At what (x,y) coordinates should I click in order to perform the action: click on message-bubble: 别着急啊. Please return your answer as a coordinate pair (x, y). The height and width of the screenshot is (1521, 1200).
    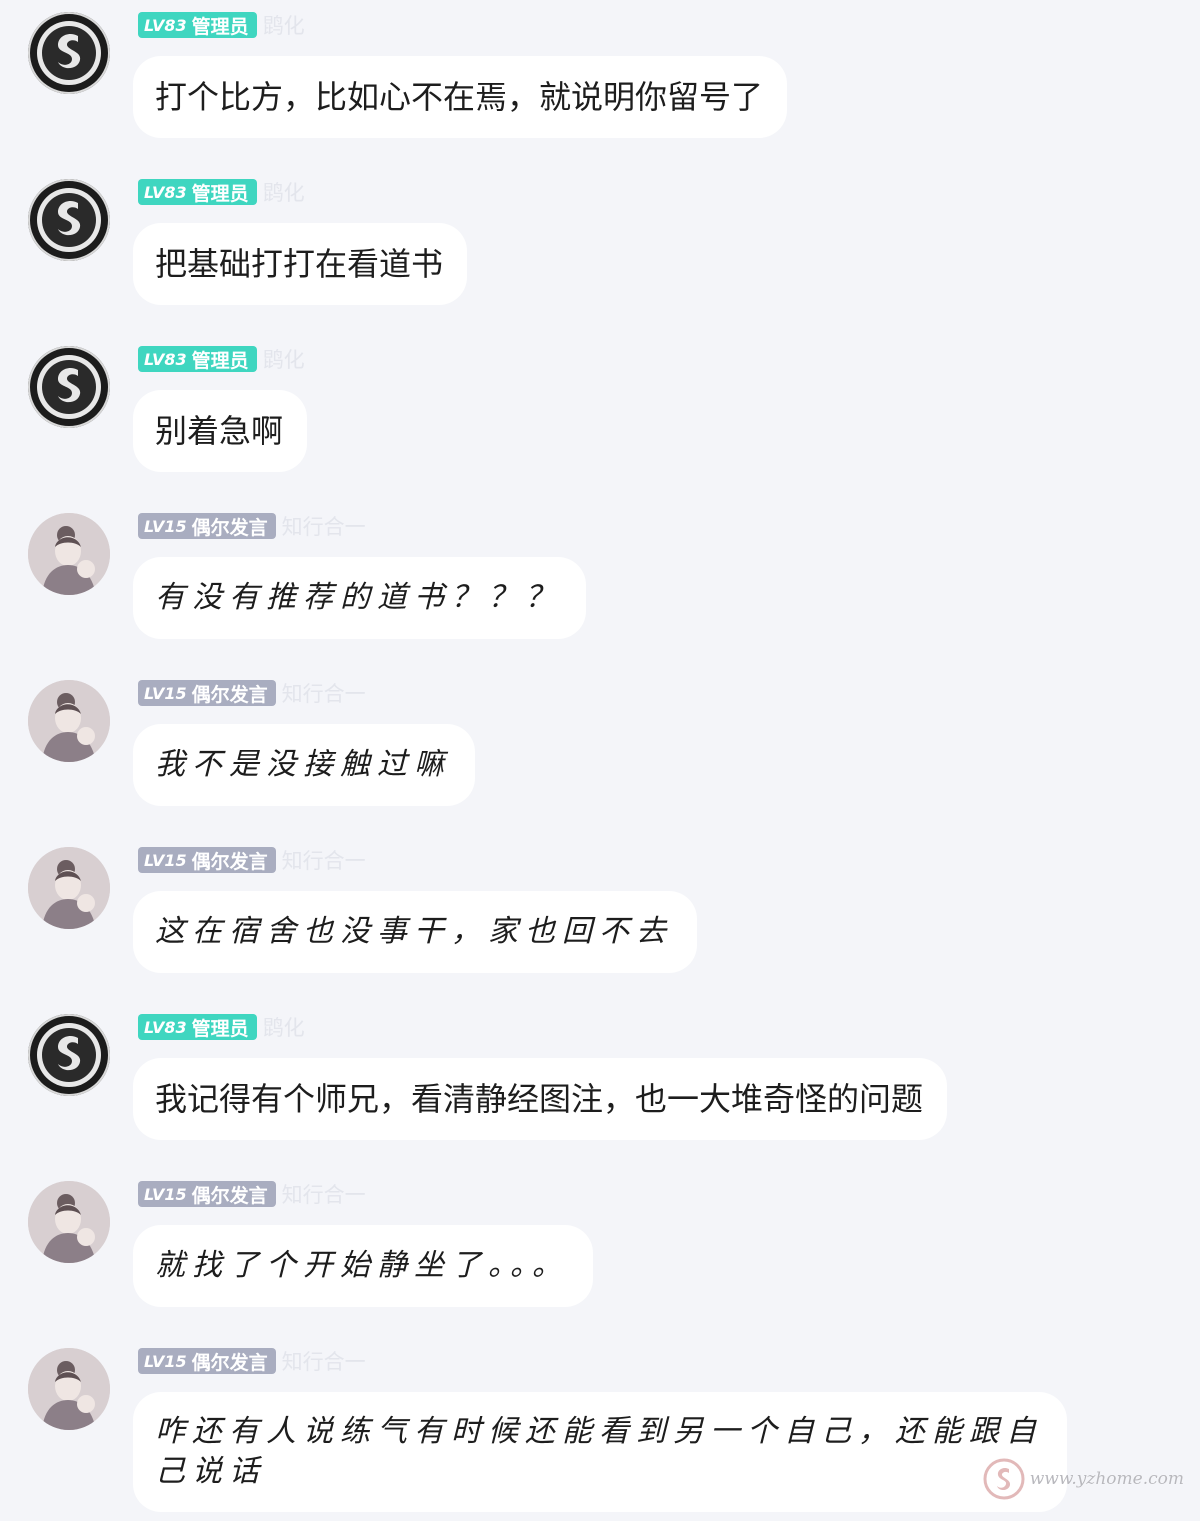
    Looking at the image, I should click on (220, 431).